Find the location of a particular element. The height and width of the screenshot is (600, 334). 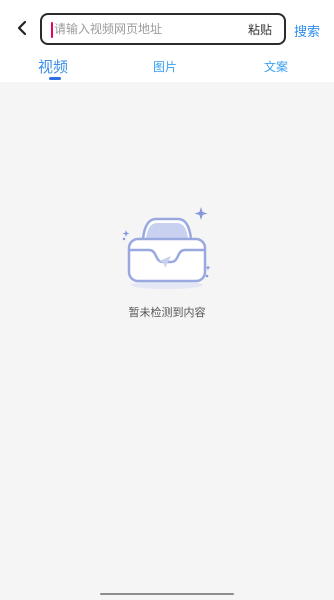

back-button is located at coordinates (22, 28).